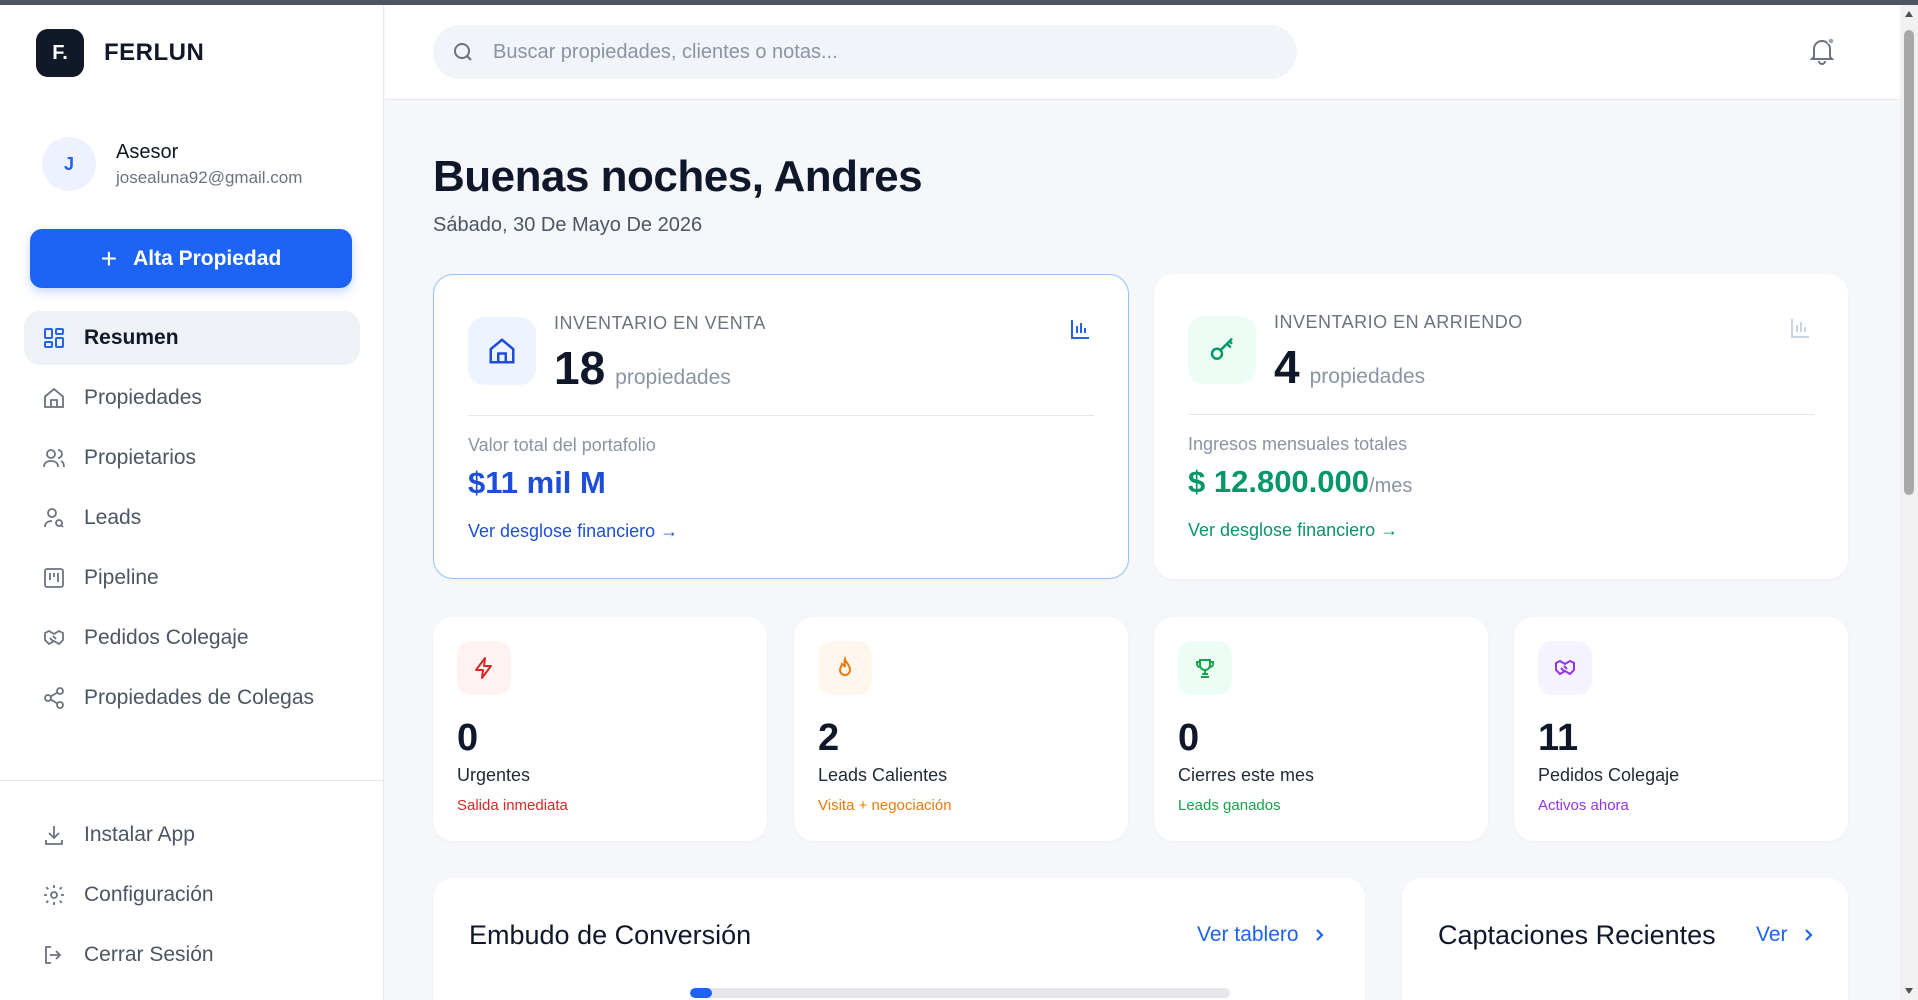 The image size is (1918, 1000). What do you see at coordinates (1681, 729) in the screenshot?
I see `stat-card-pedidos-colegaje: 11 Pedidos Colegaje Activos ahora` at bounding box center [1681, 729].